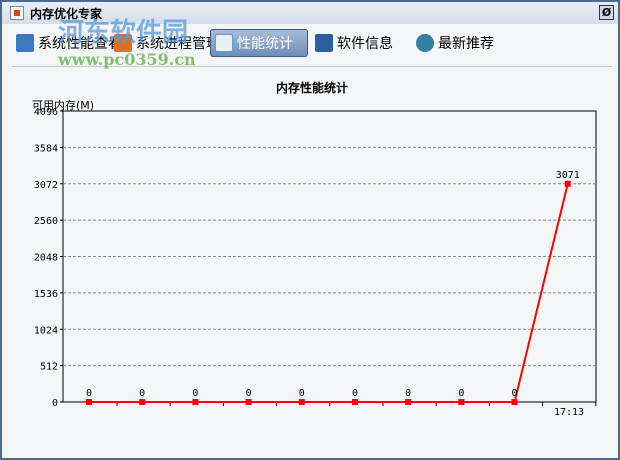  I want to click on y-tick-label: 1024, so click(46, 330).